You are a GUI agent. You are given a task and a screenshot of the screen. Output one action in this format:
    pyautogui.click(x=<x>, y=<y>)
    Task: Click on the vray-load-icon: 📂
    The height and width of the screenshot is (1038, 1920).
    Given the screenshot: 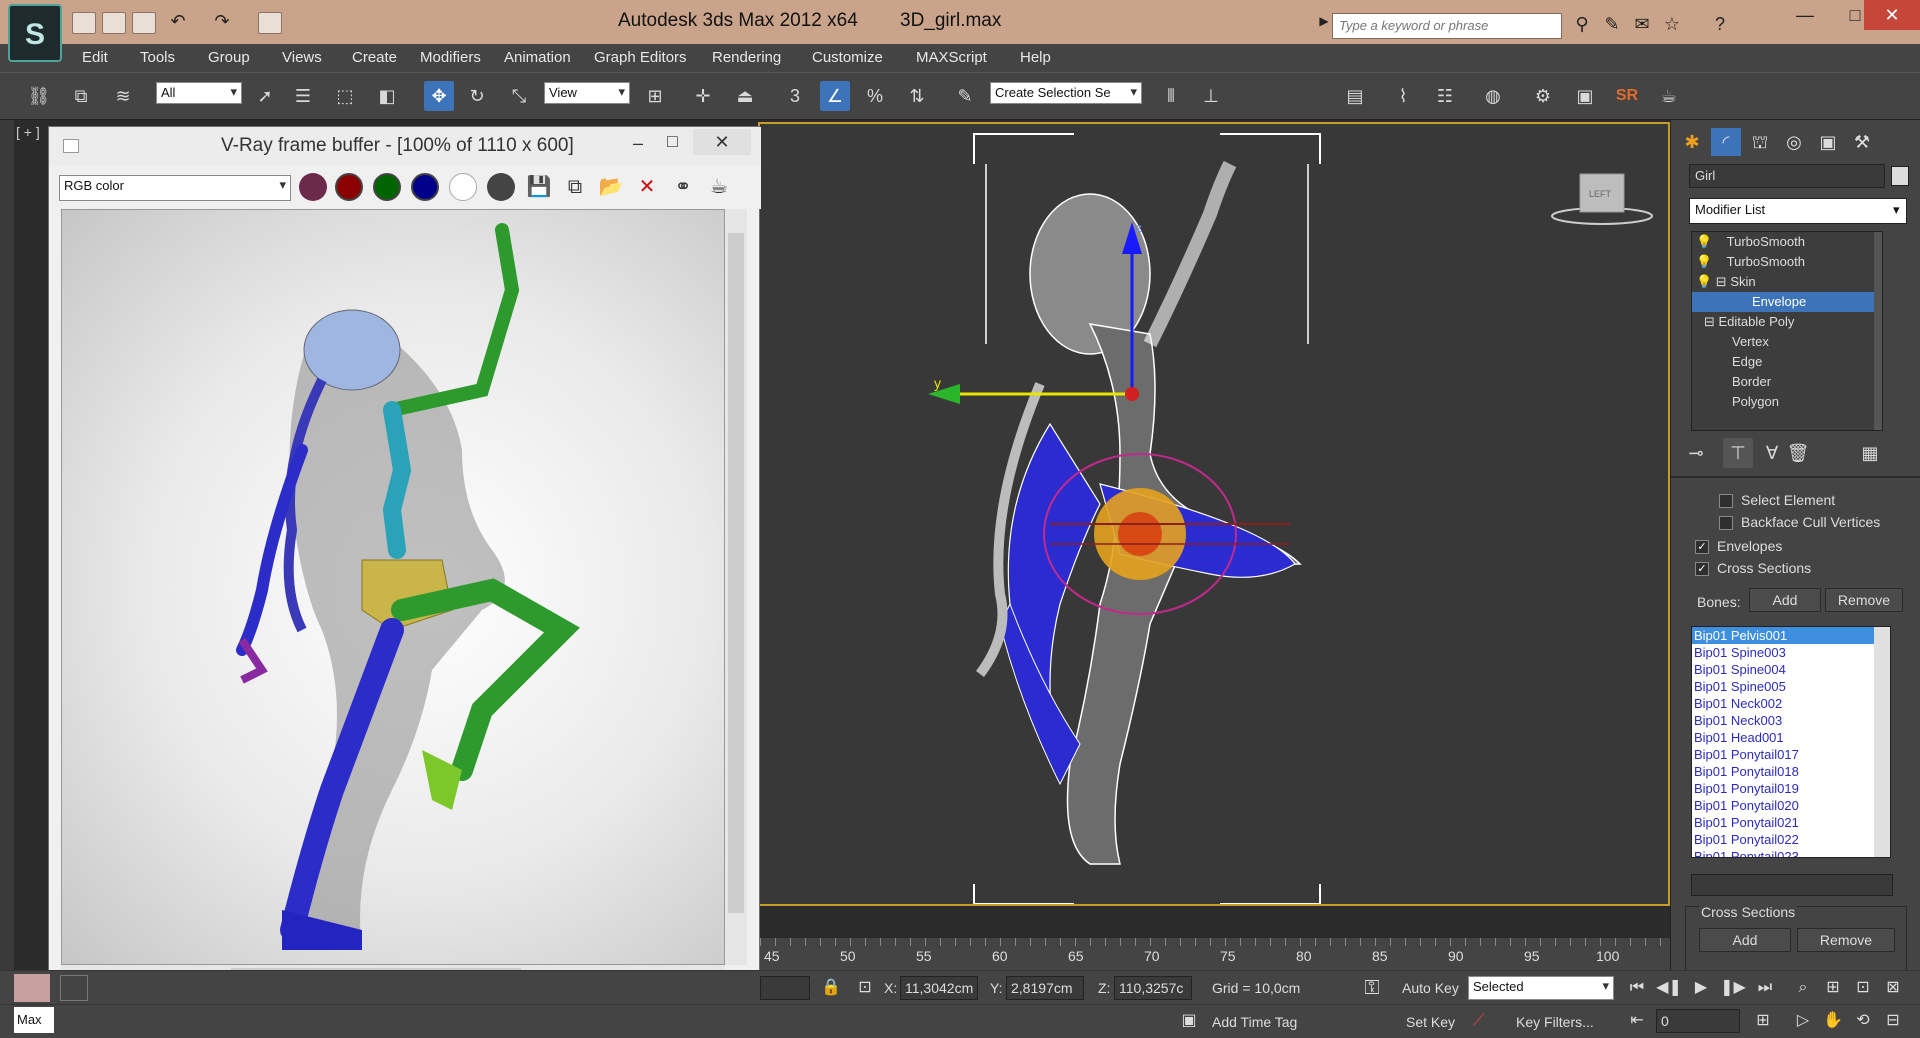 What is the action you would take?
    pyautogui.click(x=611, y=187)
    